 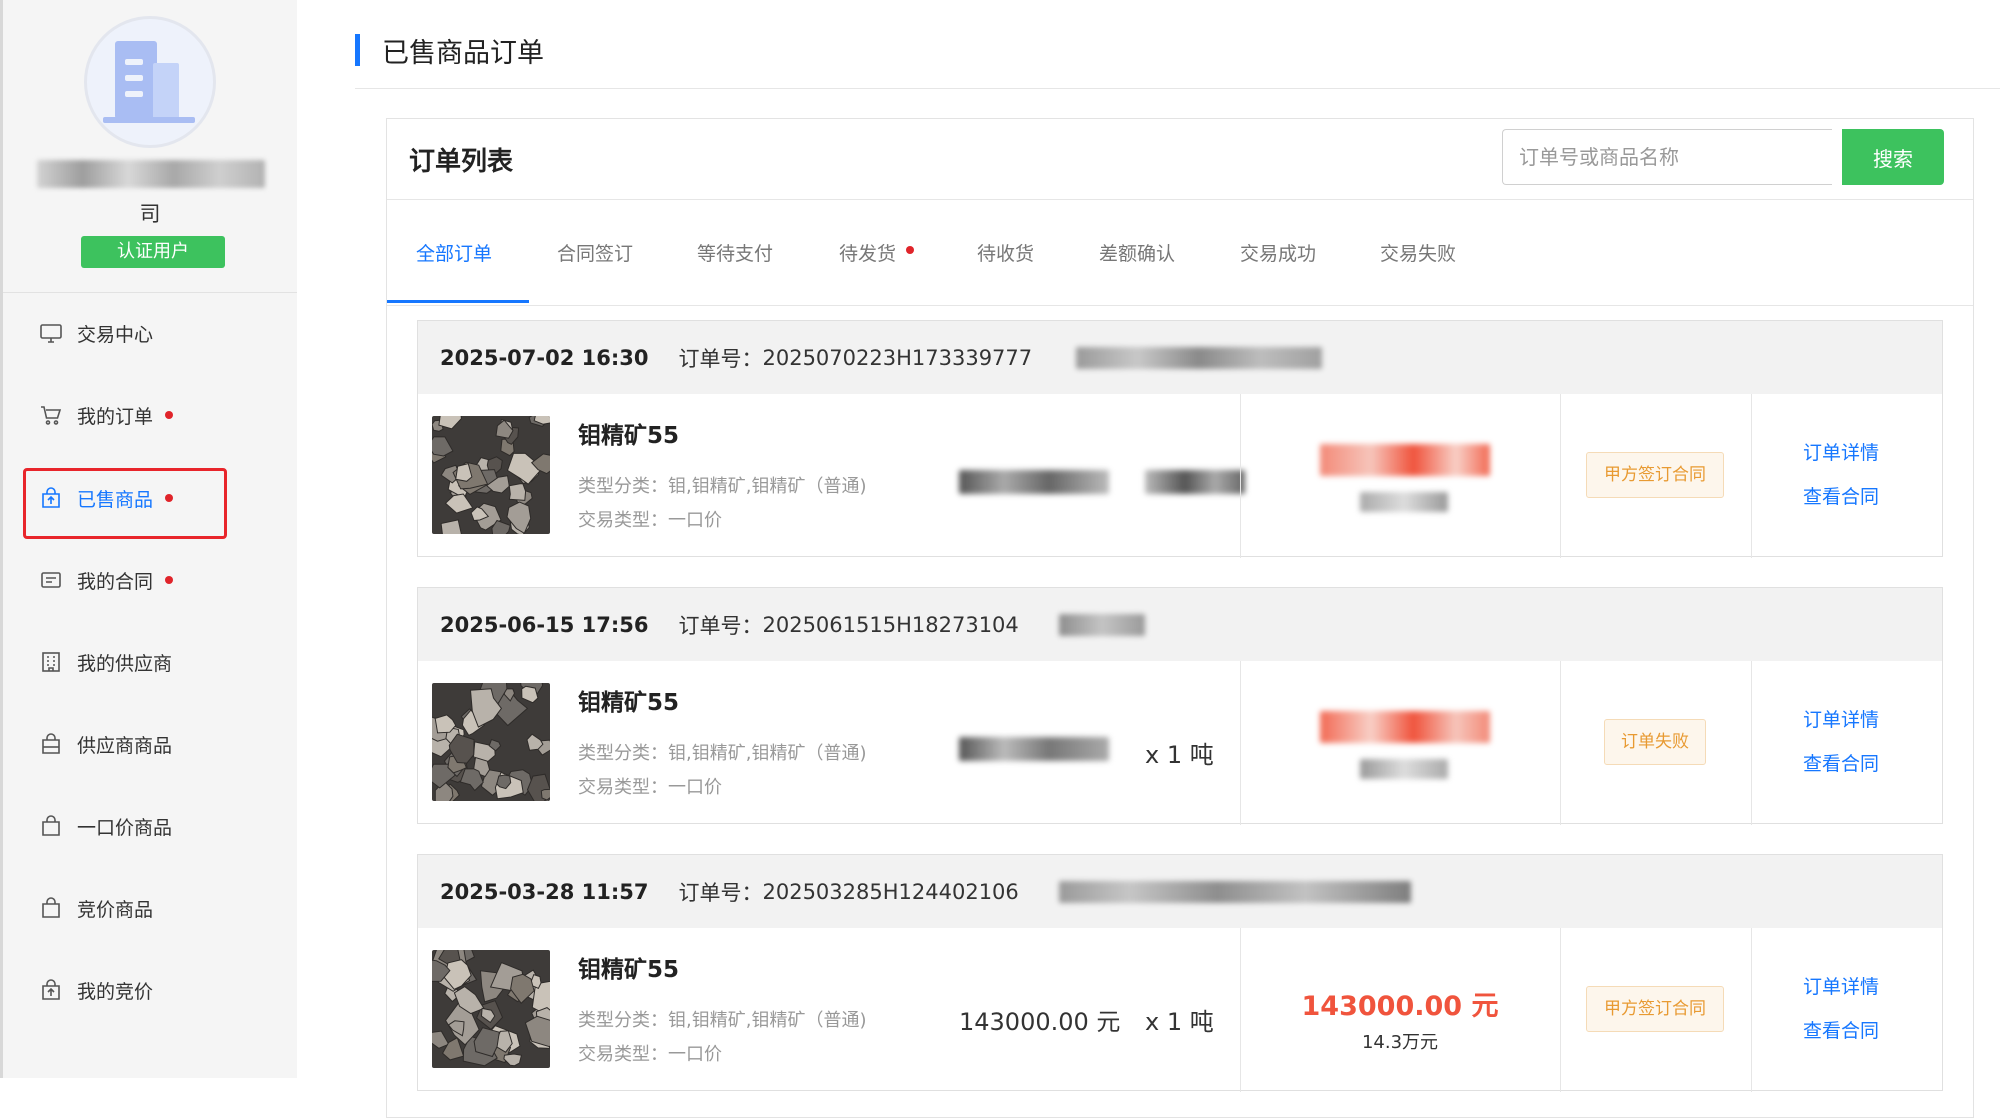 I want to click on quantity: x 1 吨, so click(x=1179, y=1022).